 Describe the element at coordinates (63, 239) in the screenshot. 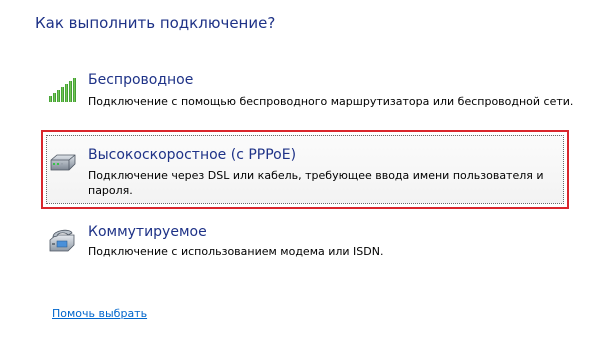

I see `dialup-modem-icon` at that location.